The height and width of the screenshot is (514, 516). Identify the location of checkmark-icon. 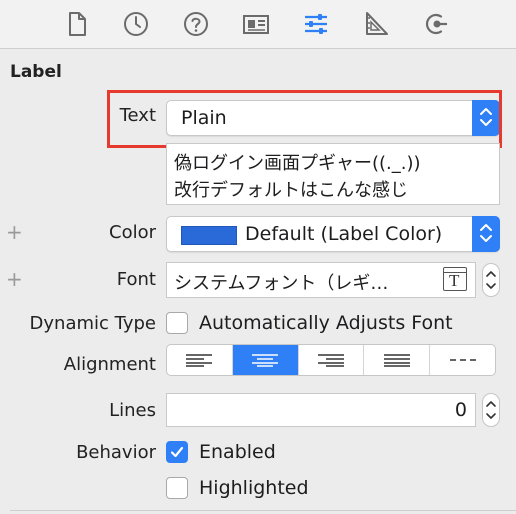
(177, 452).